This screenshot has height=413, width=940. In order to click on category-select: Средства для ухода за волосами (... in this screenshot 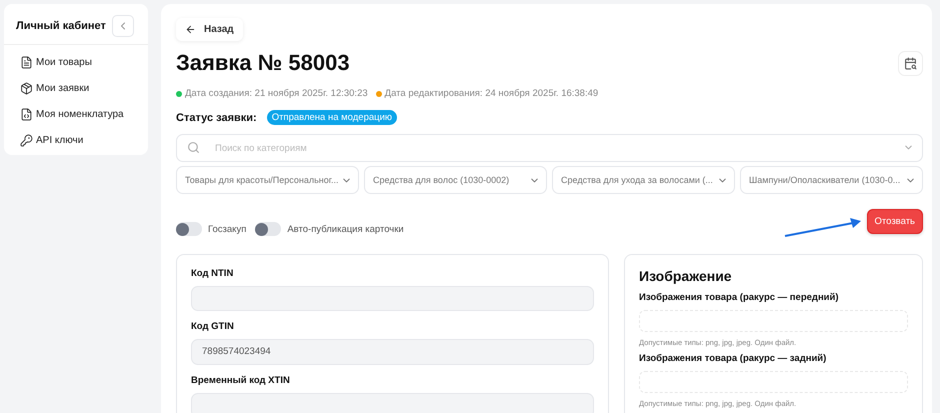, I will do `click(643, 180)`.